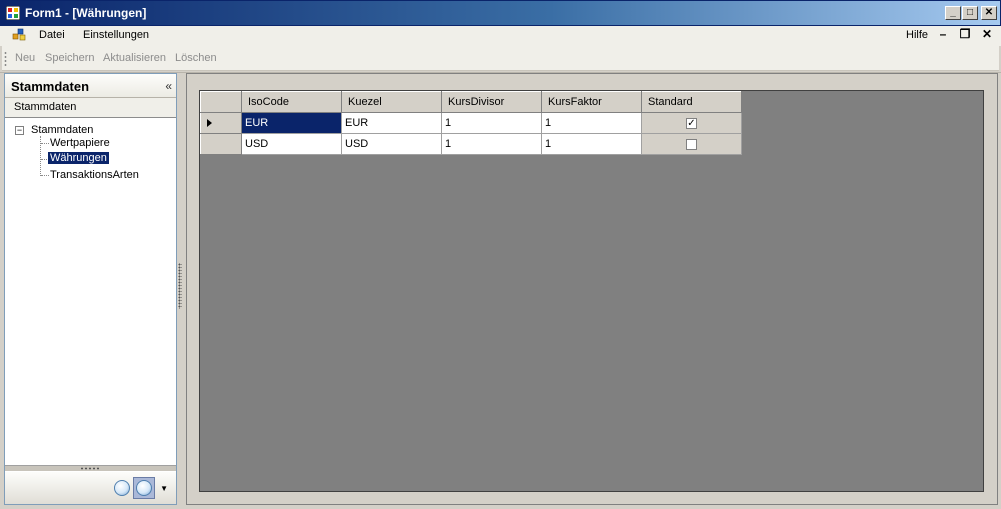  I want to click on mdi-child-icon, so click(20, 35).